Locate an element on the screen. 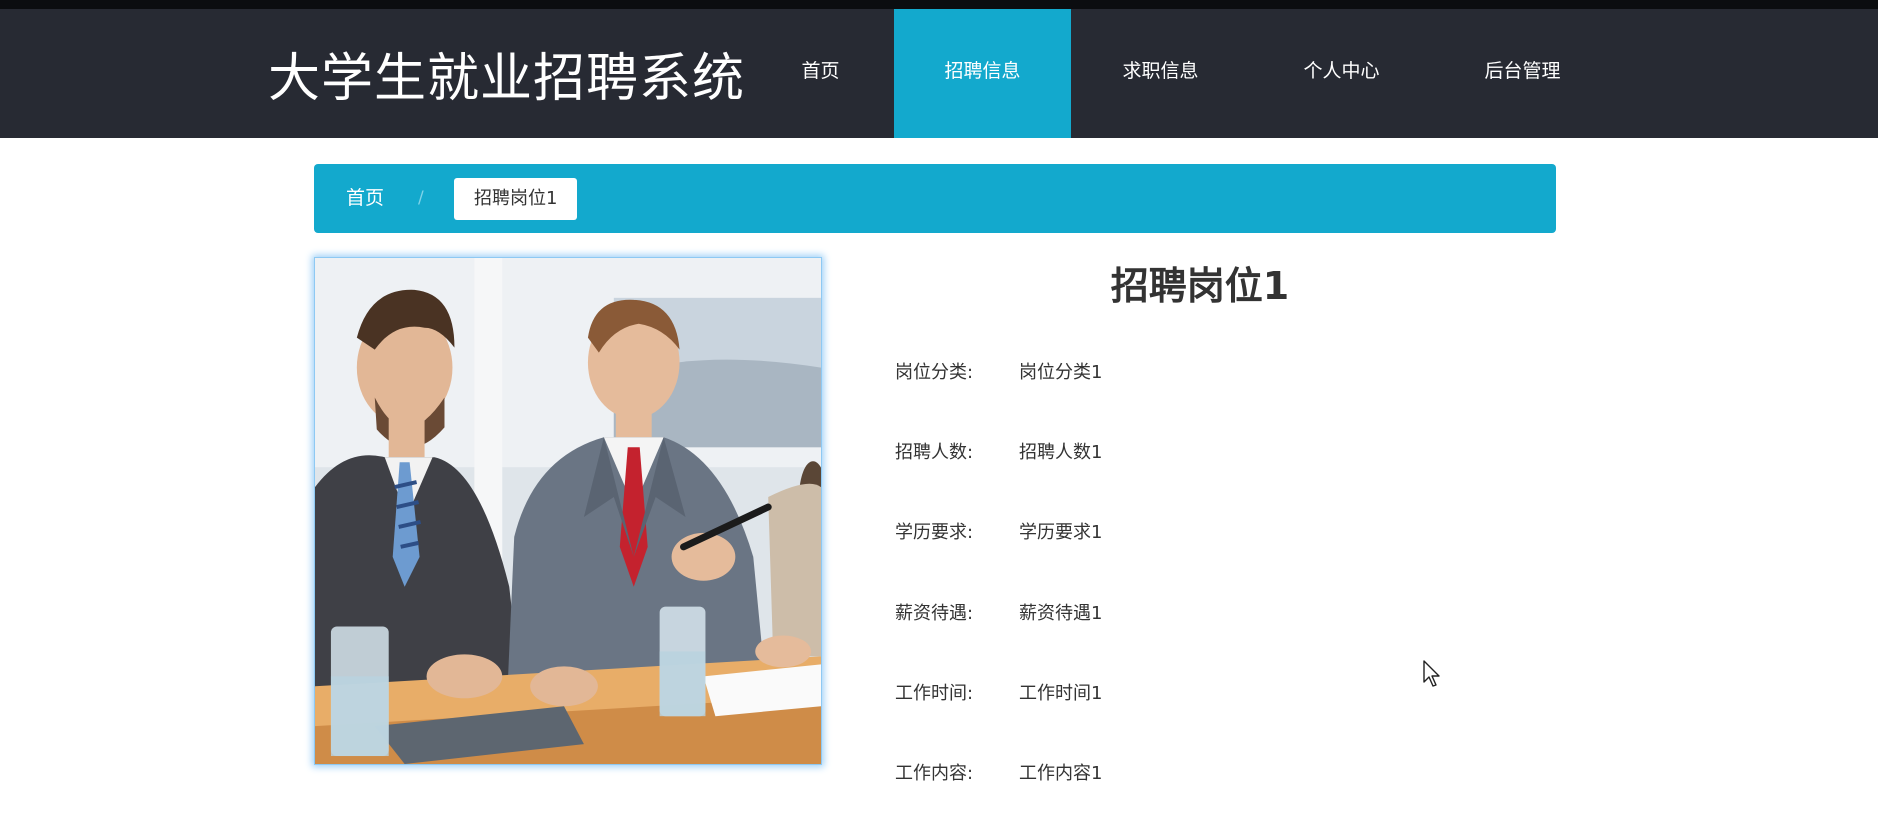 The image size is (1878, 837). detail-value: 工作时间1 is located at coordinates (1061, 693).